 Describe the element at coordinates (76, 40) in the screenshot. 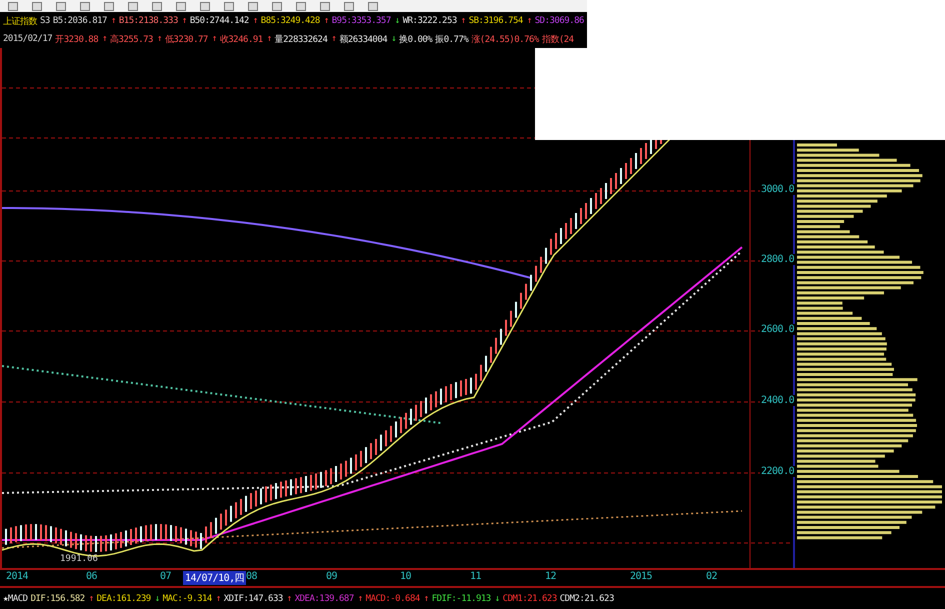

I see `quote-value: 开3230.88` at that location.